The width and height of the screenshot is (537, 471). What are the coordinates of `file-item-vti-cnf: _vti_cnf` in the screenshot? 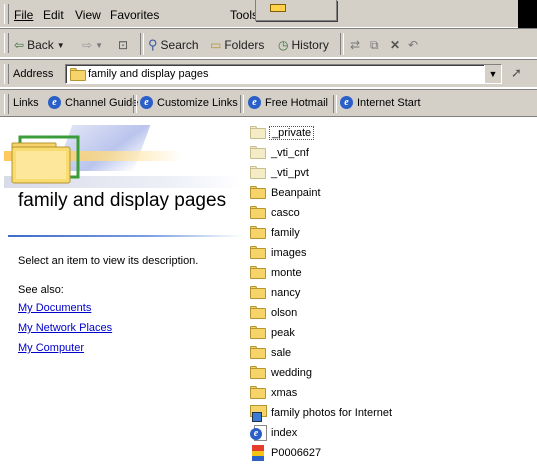 It's located at (279, 152).